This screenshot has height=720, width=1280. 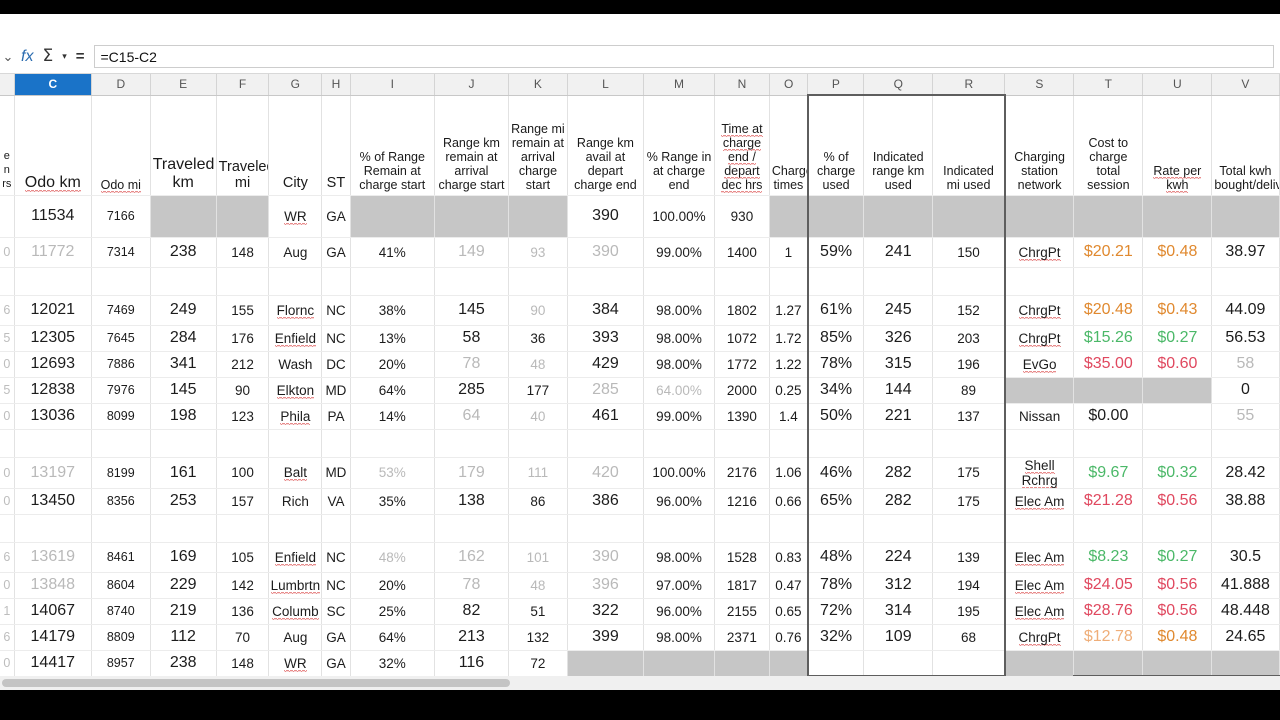 What do you see at coordinates (472, 281) in the screenshot?
I see `cell-range-km-arrival` at bounding box center [472, 281].